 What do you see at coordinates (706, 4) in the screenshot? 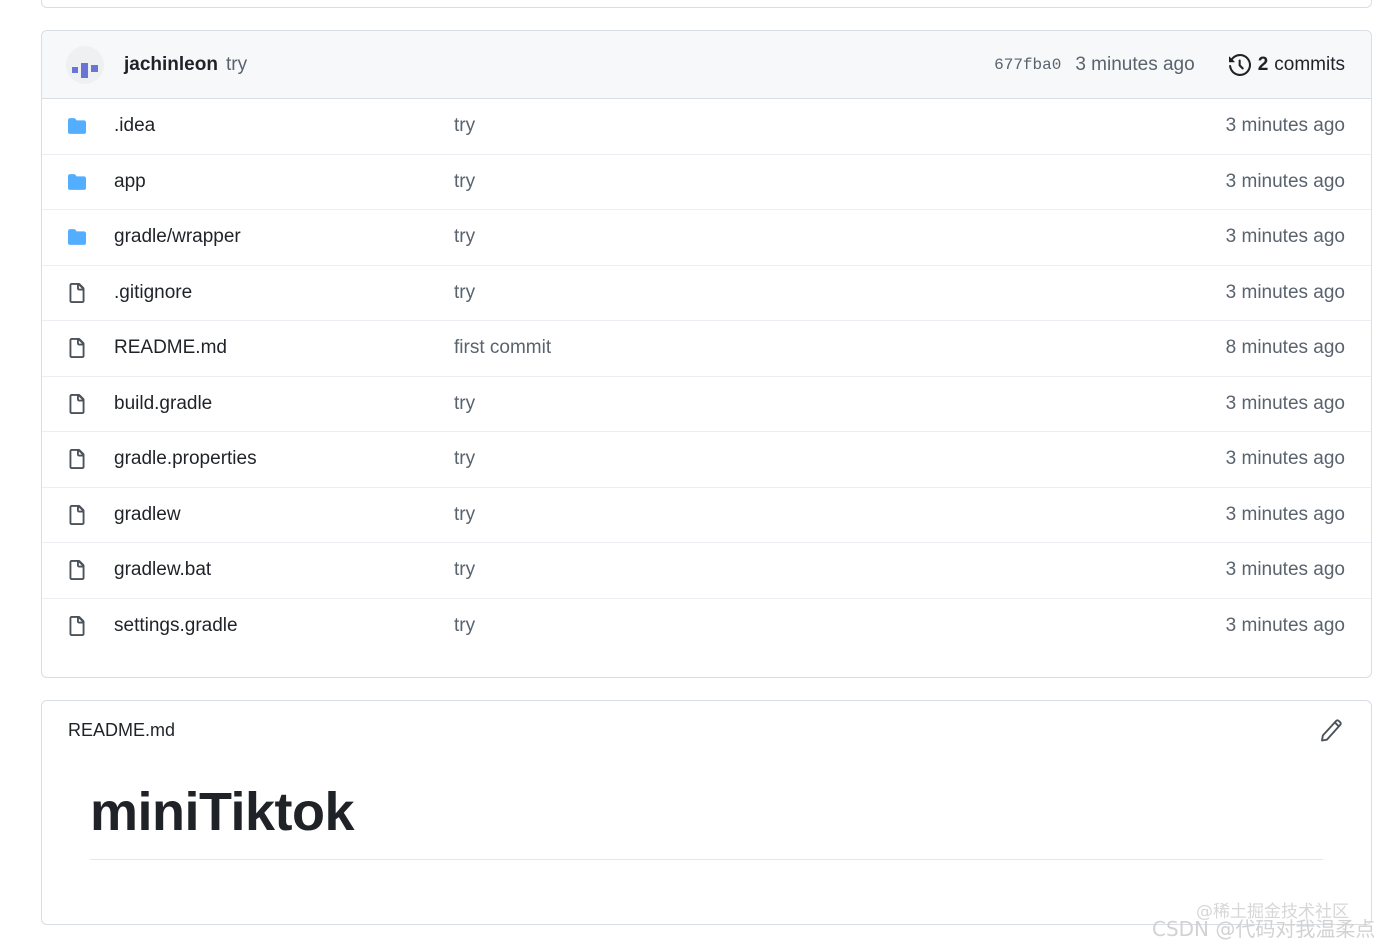
I see `panel-above-stub` at bounding box center [706, 4].